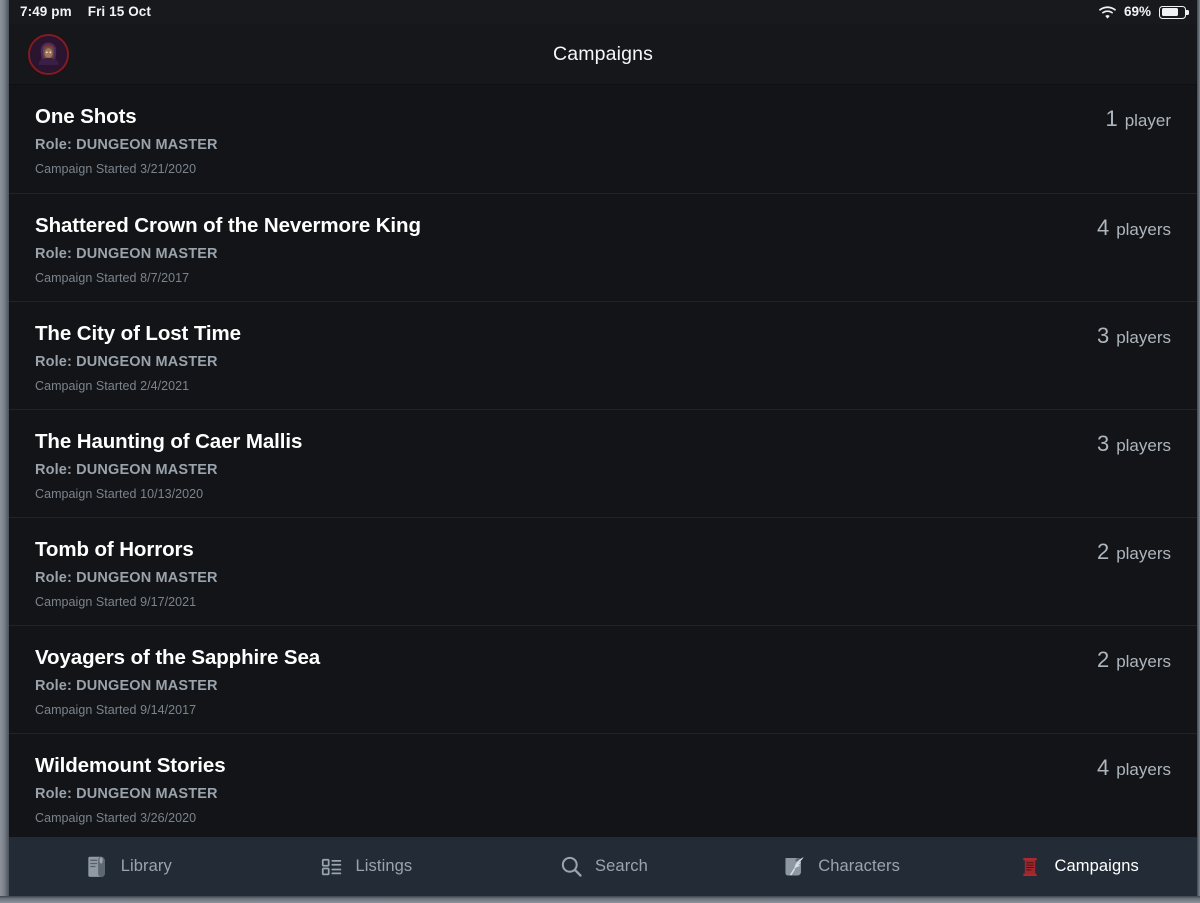 This screenshot has height=903, width=1200. I want to click on player-count-number: 1, so click(1111, 118).